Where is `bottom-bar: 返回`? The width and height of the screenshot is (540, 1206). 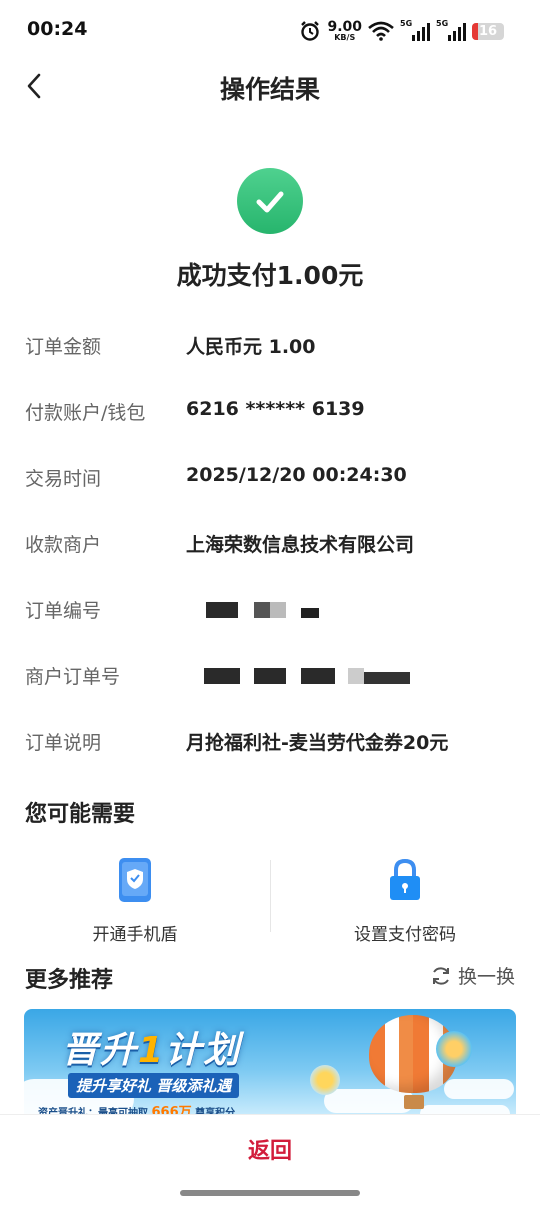
bottom-bar: 返回 is located at coordinates (270, 1160).